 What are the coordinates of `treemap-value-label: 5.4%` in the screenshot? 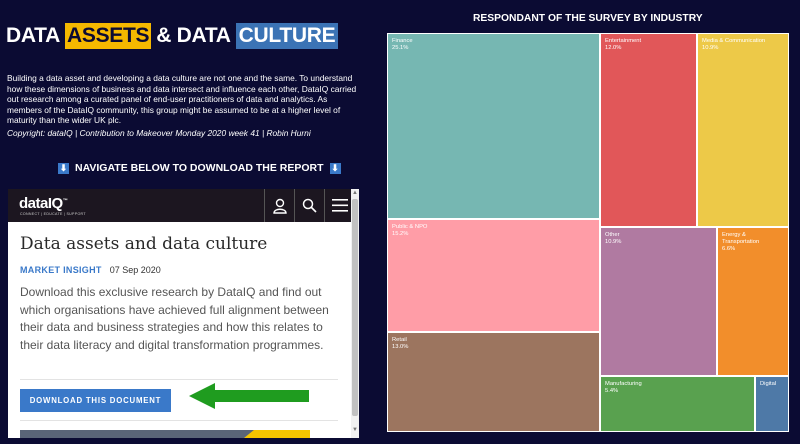 It's located at (612, 391).